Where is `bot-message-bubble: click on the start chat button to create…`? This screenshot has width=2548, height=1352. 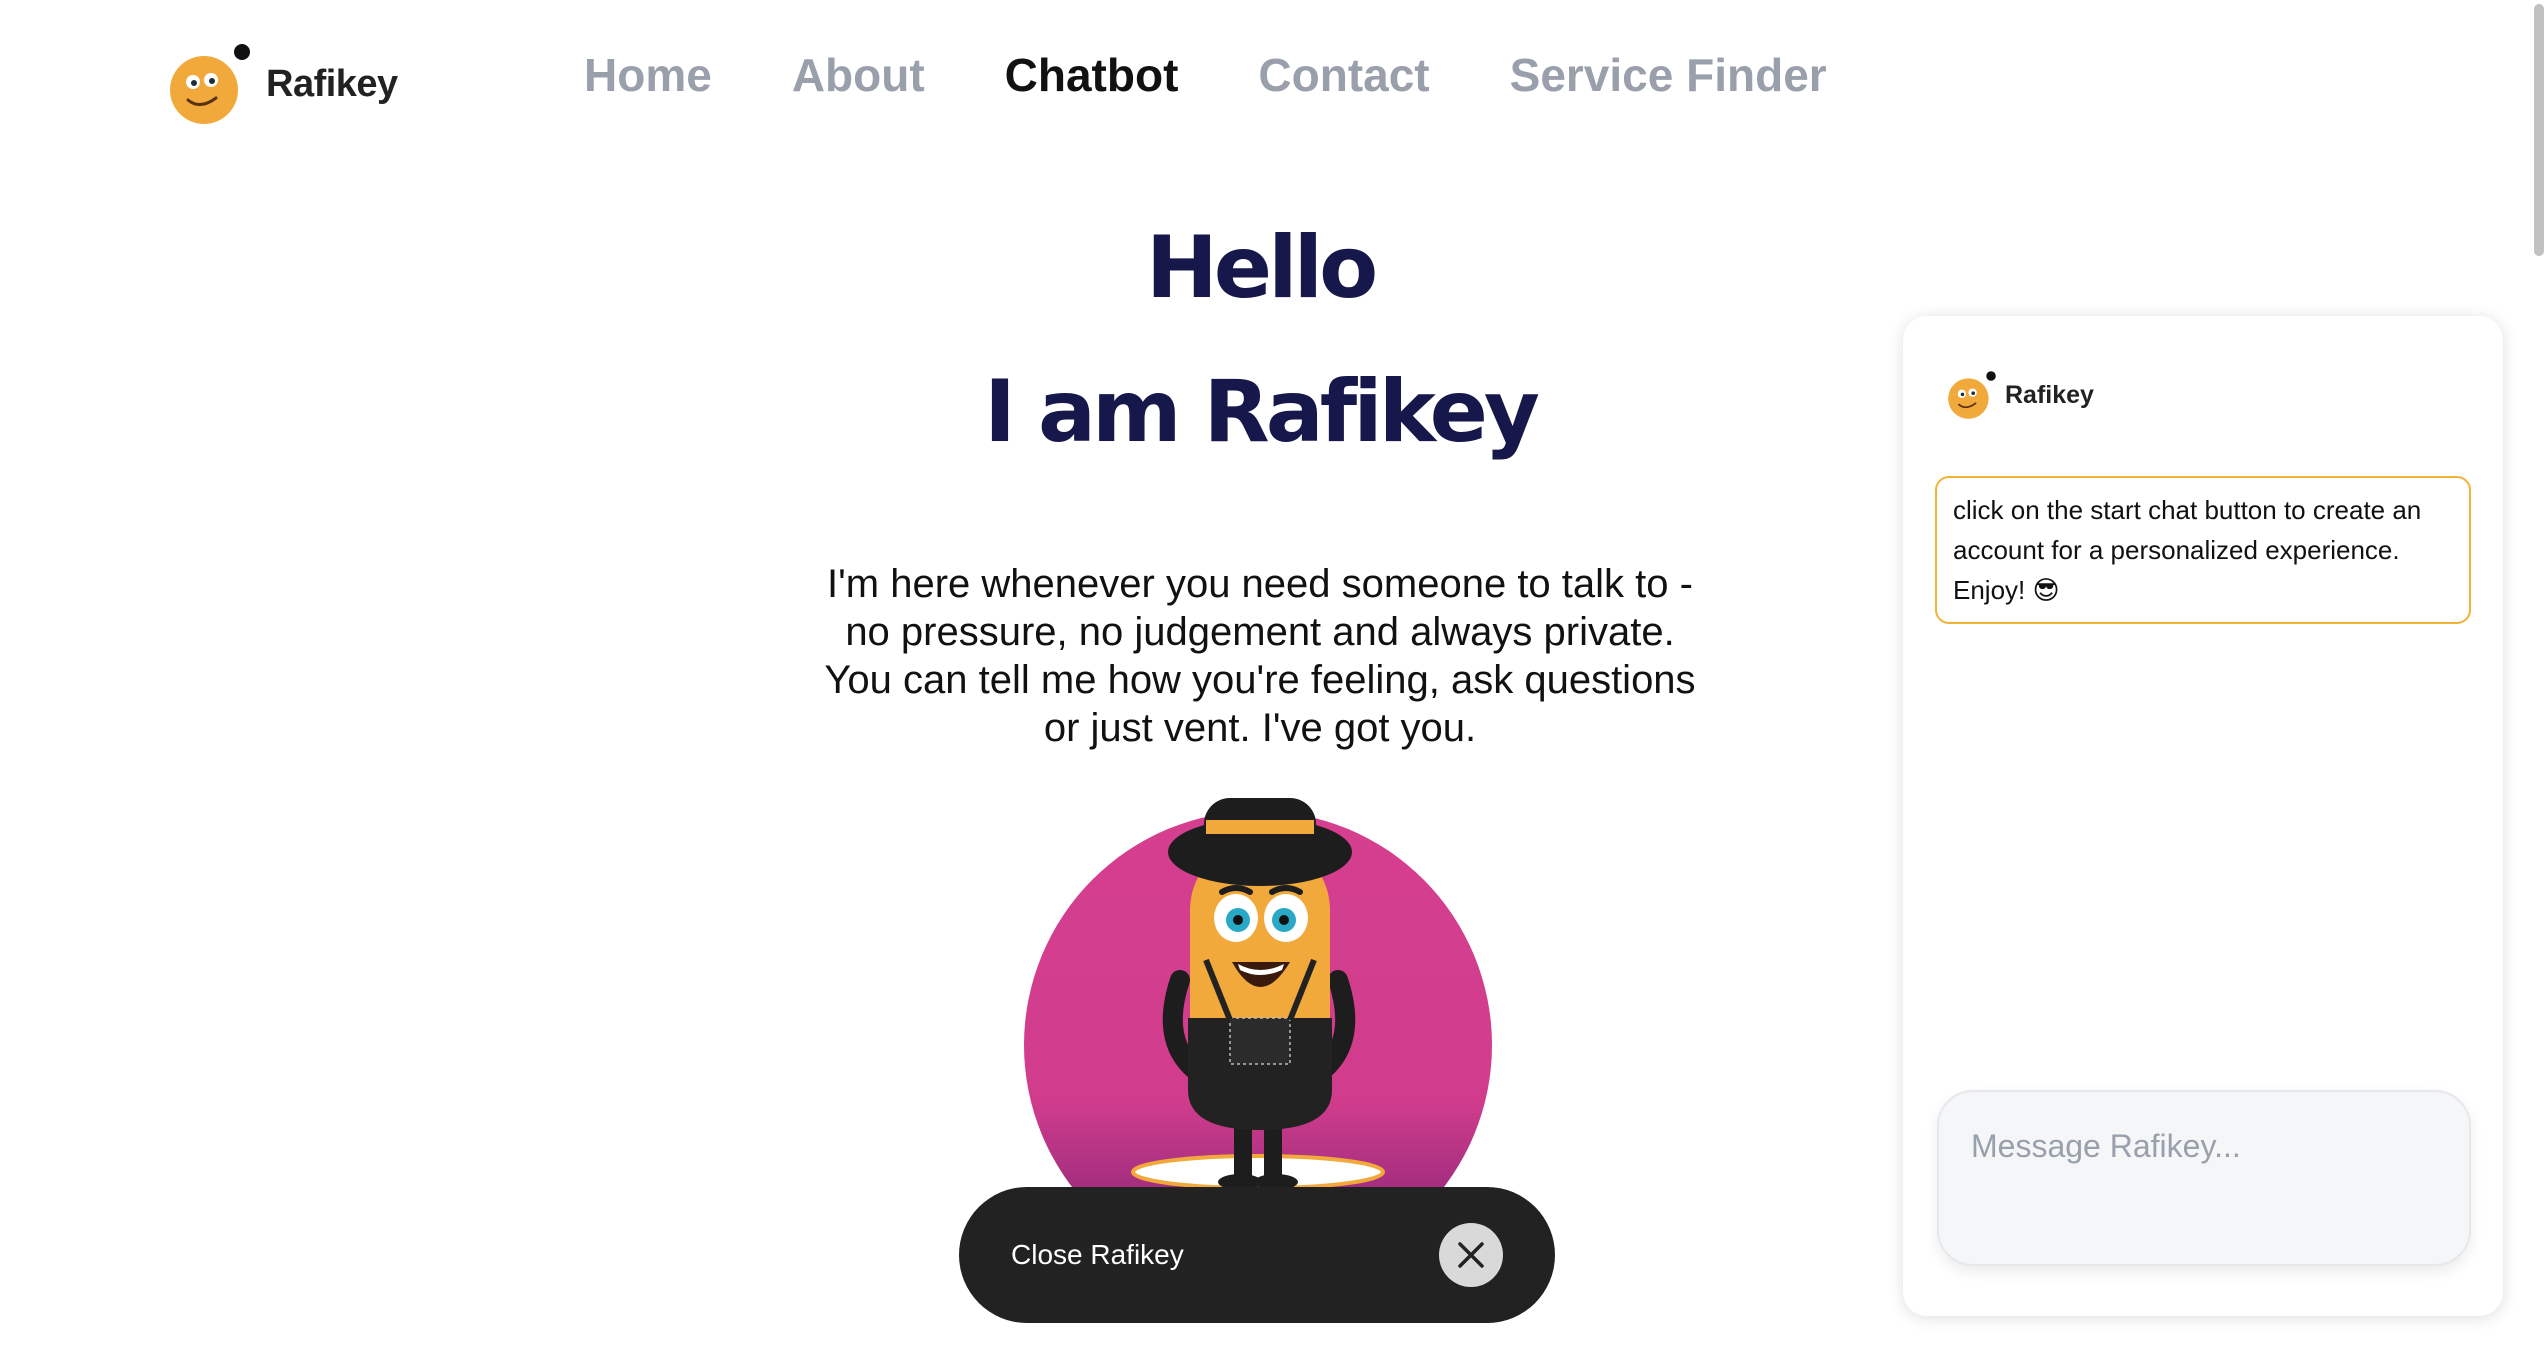 bot-message-bubble: click on the start chat button to create… is located at coordinates (2203, 550).